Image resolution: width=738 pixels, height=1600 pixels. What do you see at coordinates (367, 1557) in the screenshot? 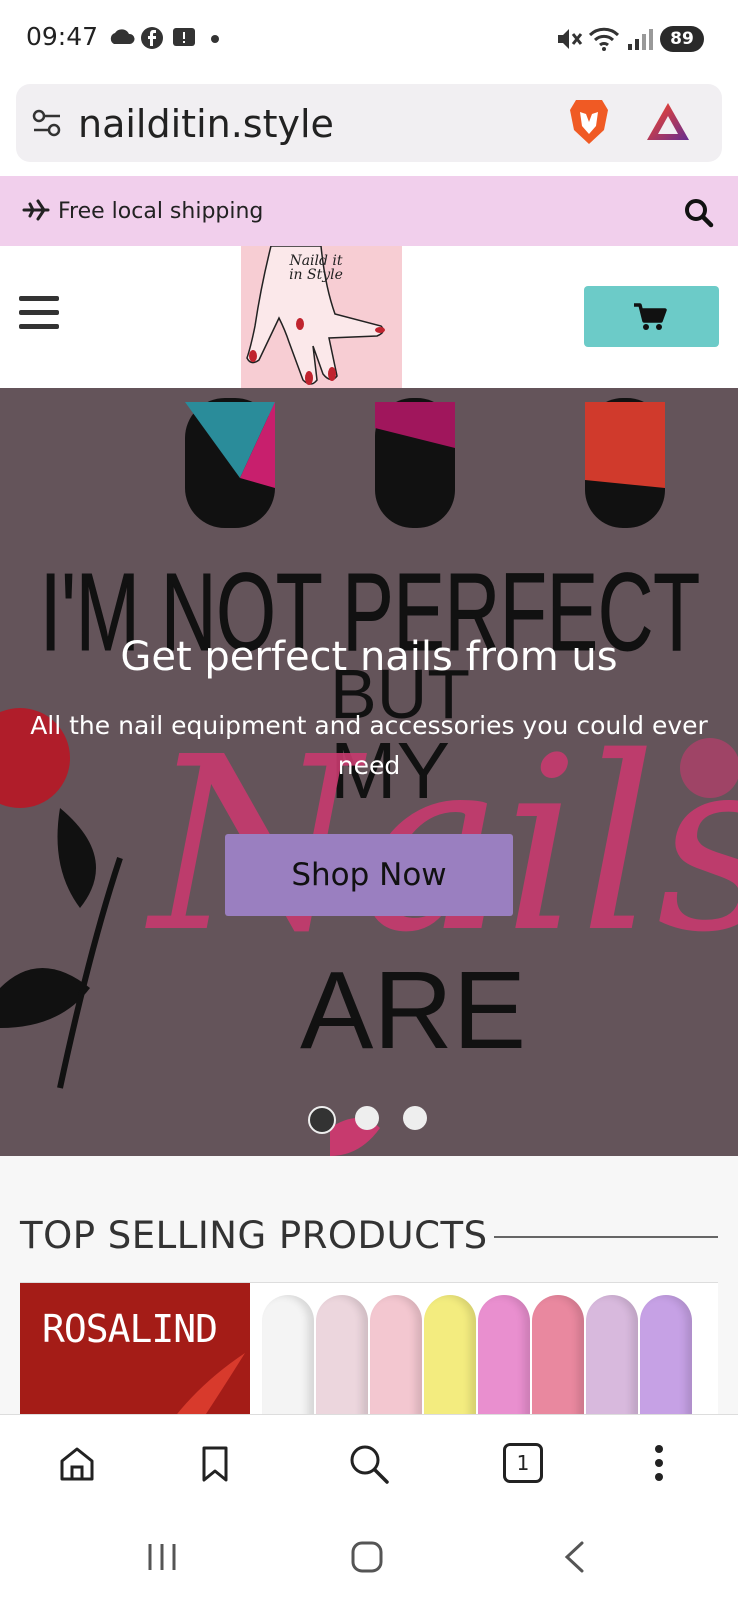
I see `home-nav-icon` at bounding box center [367, 1557].